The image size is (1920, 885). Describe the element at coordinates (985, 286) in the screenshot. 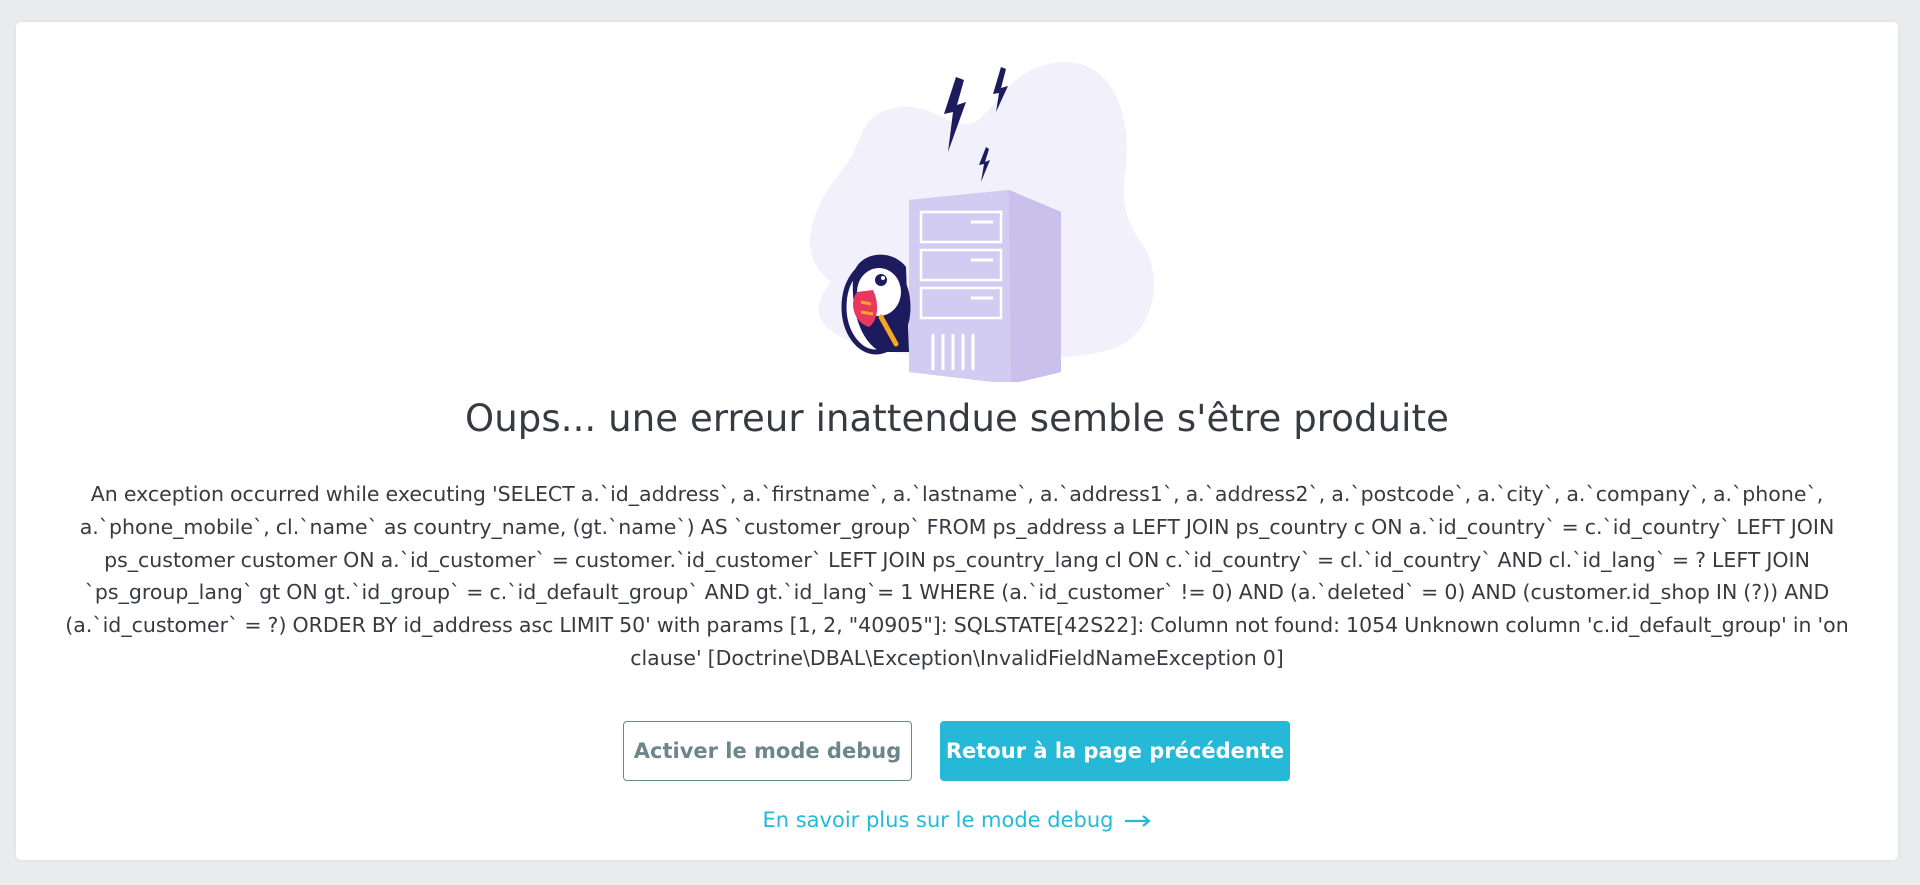

I see `server-icon` at that location.